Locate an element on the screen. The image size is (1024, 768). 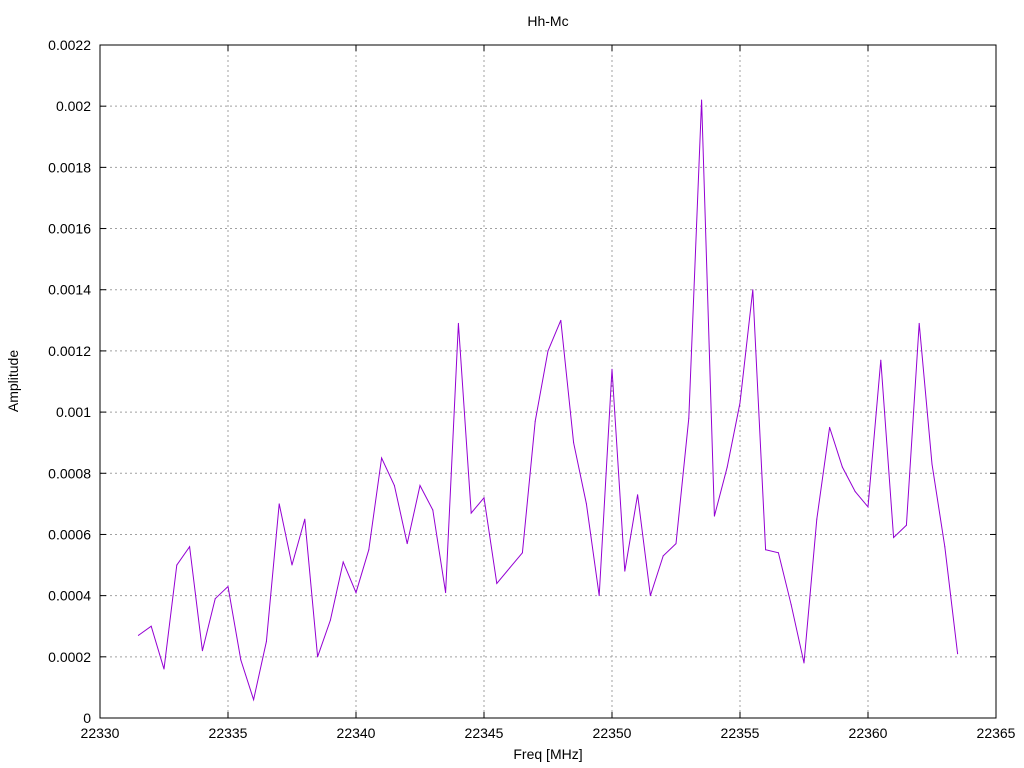
x-tick-label: 22345 is located at coordinates (484, 733).